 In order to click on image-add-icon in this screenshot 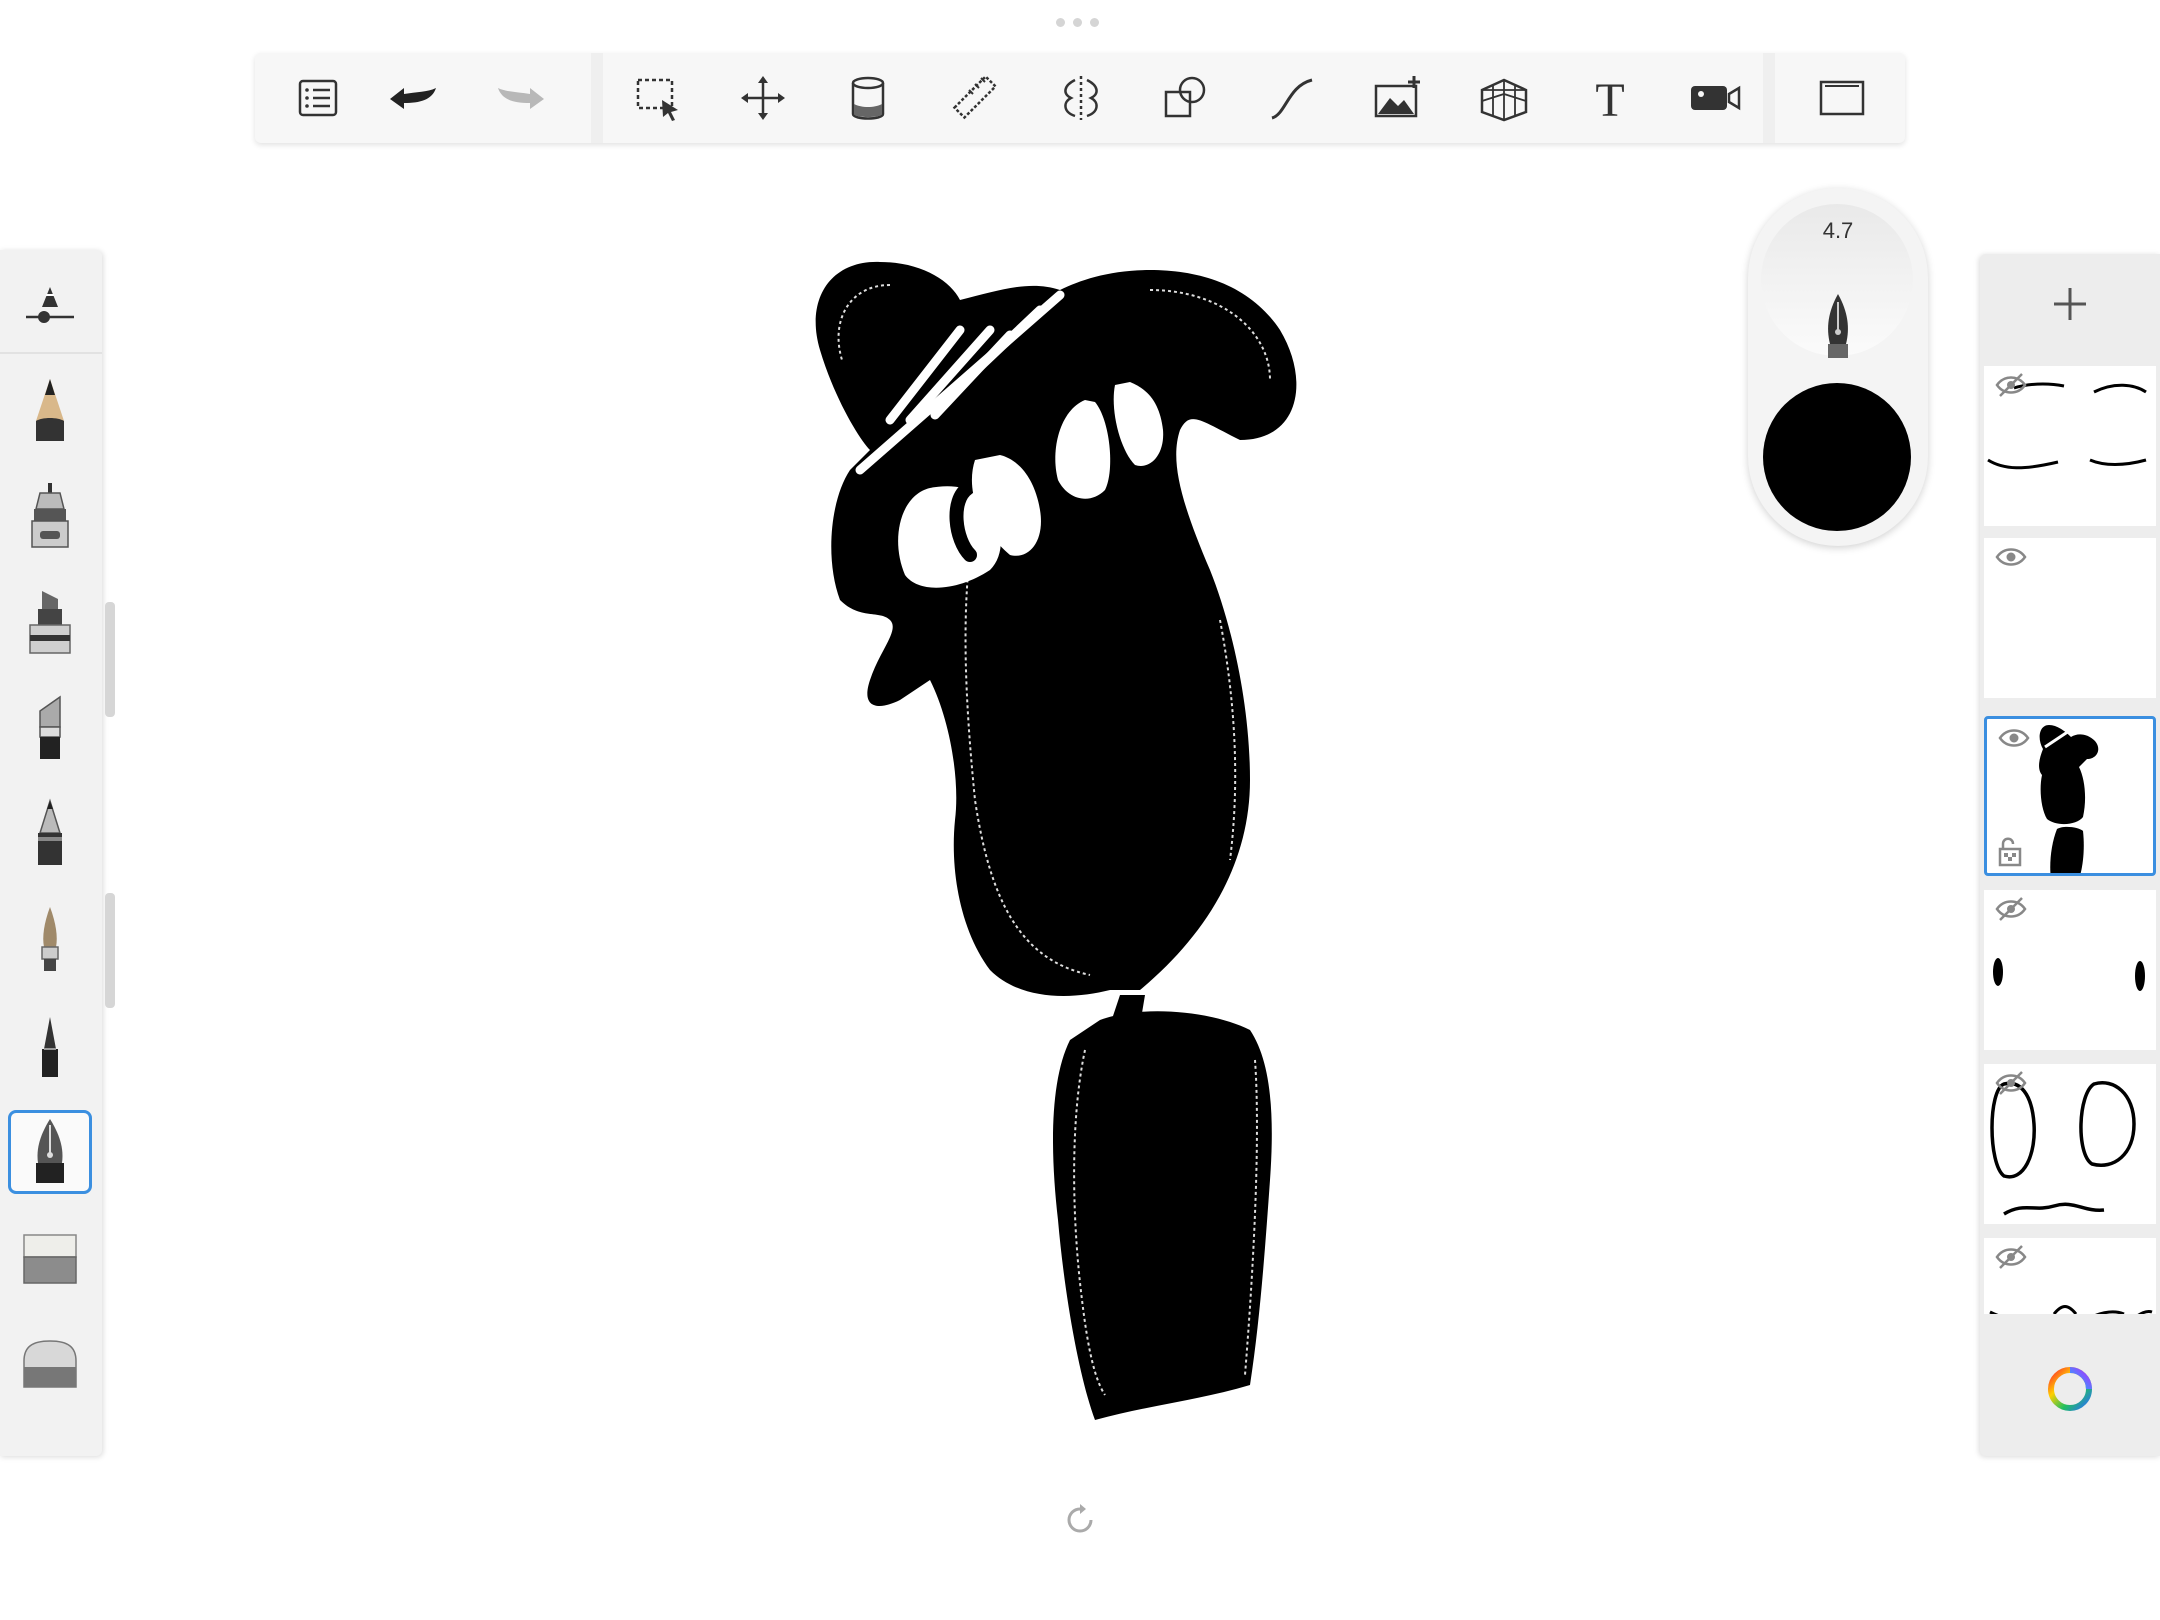, I will do `click(1397, 97)`.